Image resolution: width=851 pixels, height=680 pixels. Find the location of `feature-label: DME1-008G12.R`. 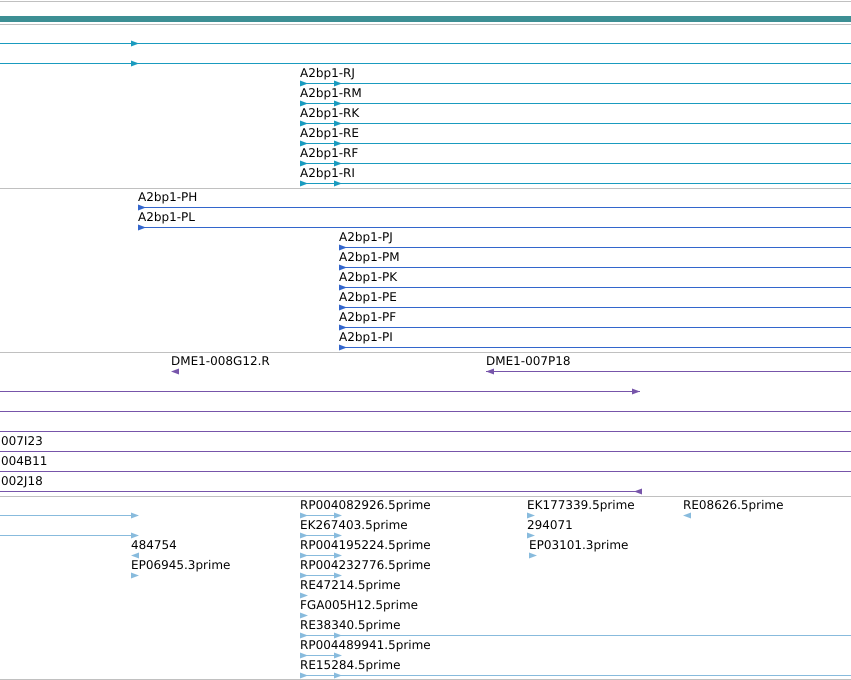

feature-label: DME1-008G12.R is located at coordinates (220, 361).